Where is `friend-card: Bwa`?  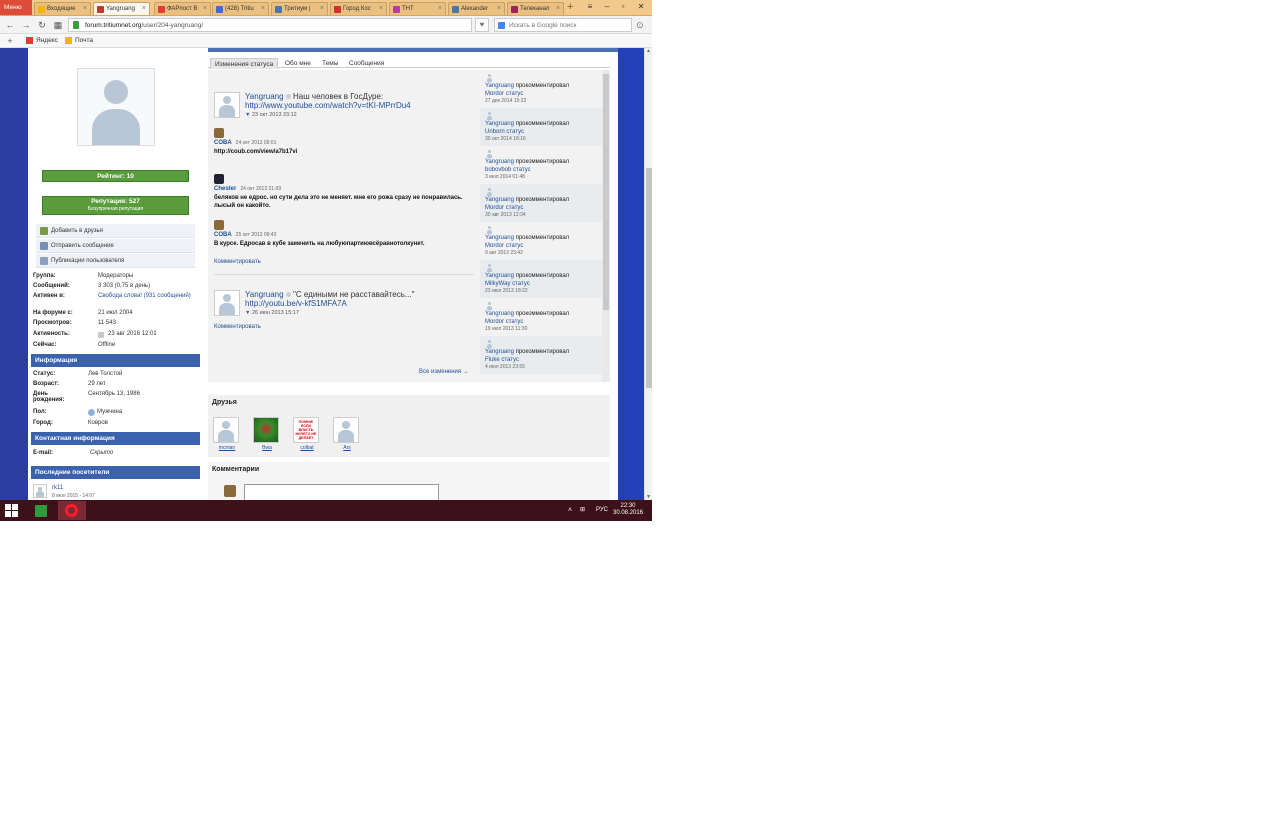 friend-card: Bwa is located at coordinates (266, 435).